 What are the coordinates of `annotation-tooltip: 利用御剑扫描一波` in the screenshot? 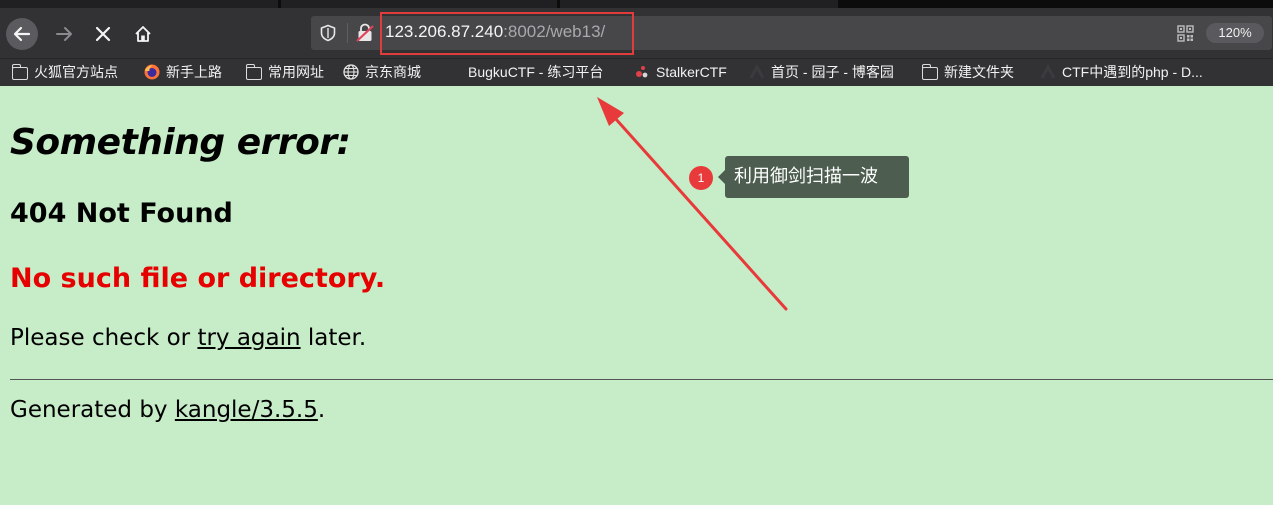 It's located at (813, 177).